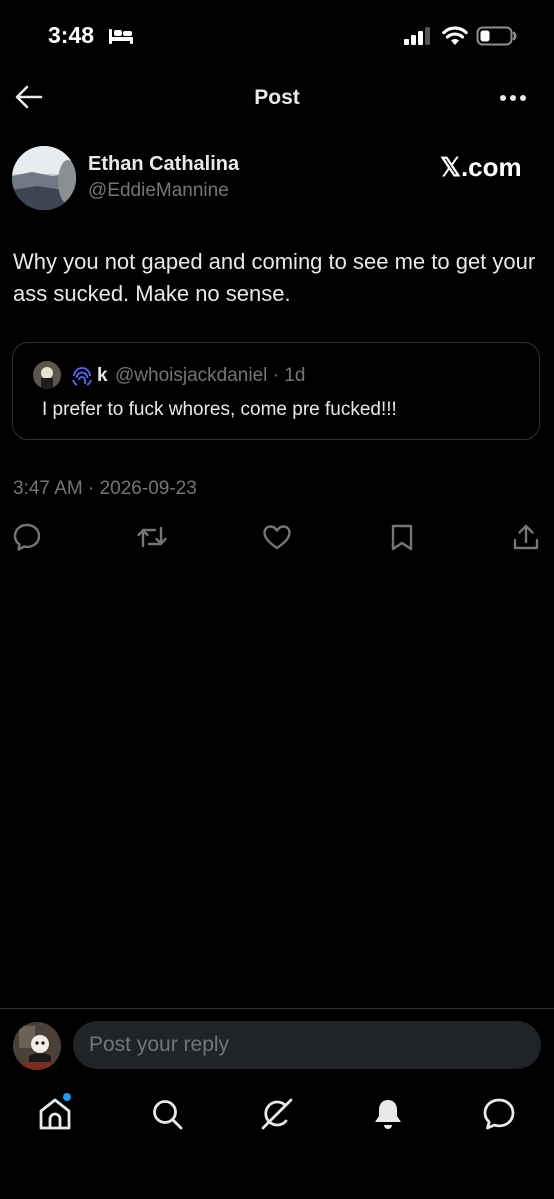 This screenshot has height=1199, width=554. What do you see at coordinates (514, 98) in the screenshot?
I see `more-options-icon` at bounding box center [514, 98].